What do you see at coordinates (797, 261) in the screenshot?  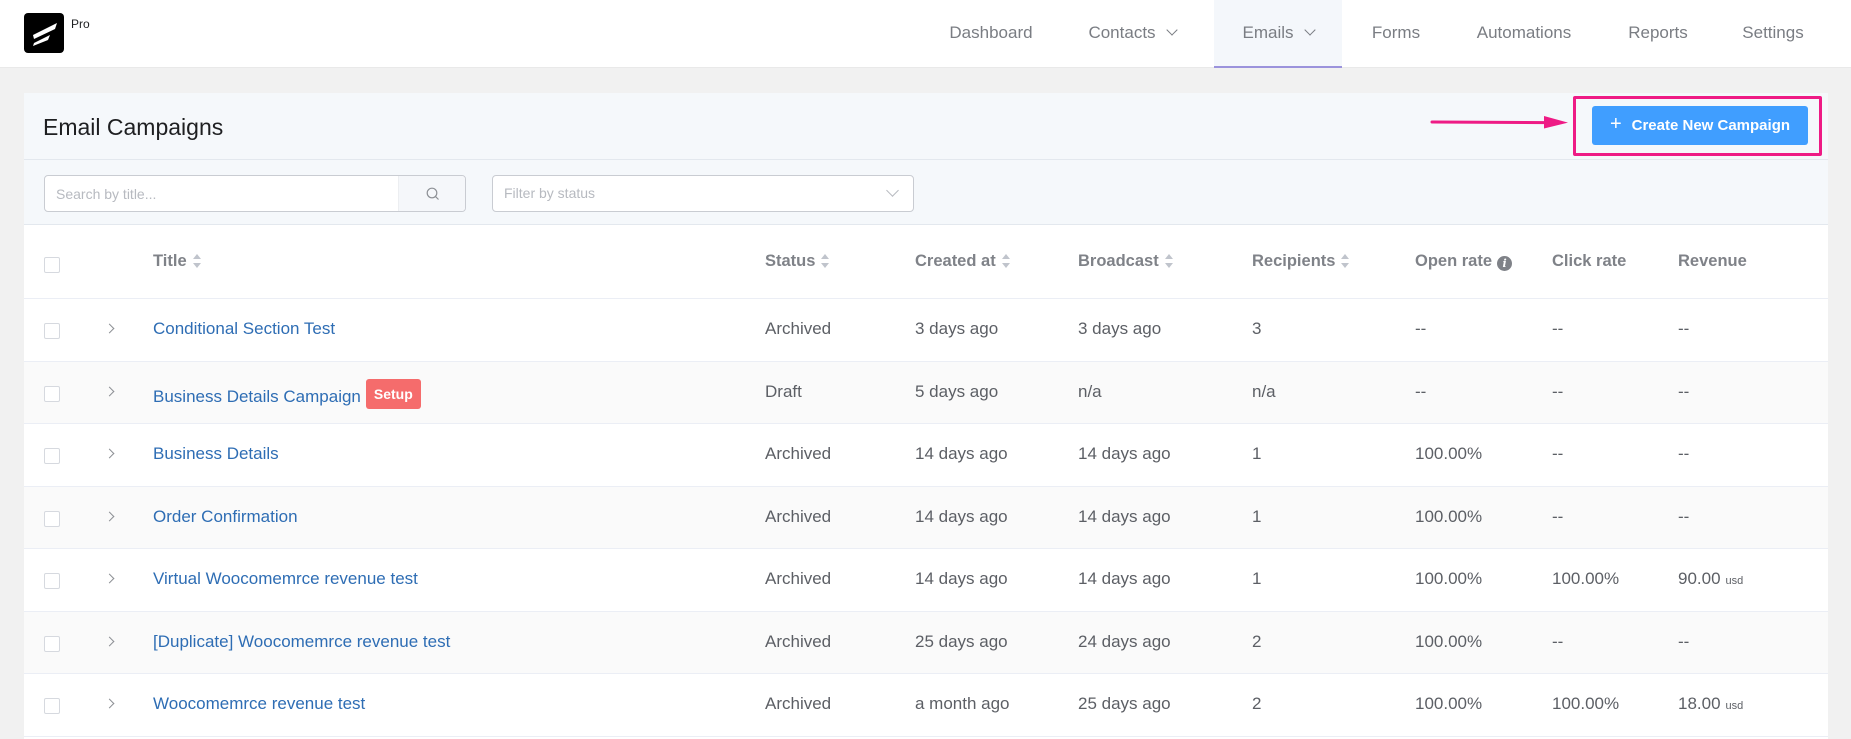 I see `column-header-status: Status` at bounding box center [797, 261].